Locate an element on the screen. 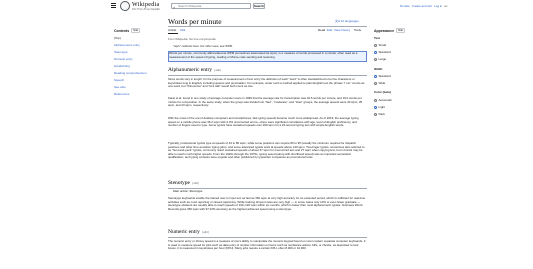 The height and width of the screenshot is (269, 533). title-divider is located at coordinates (267, 26).